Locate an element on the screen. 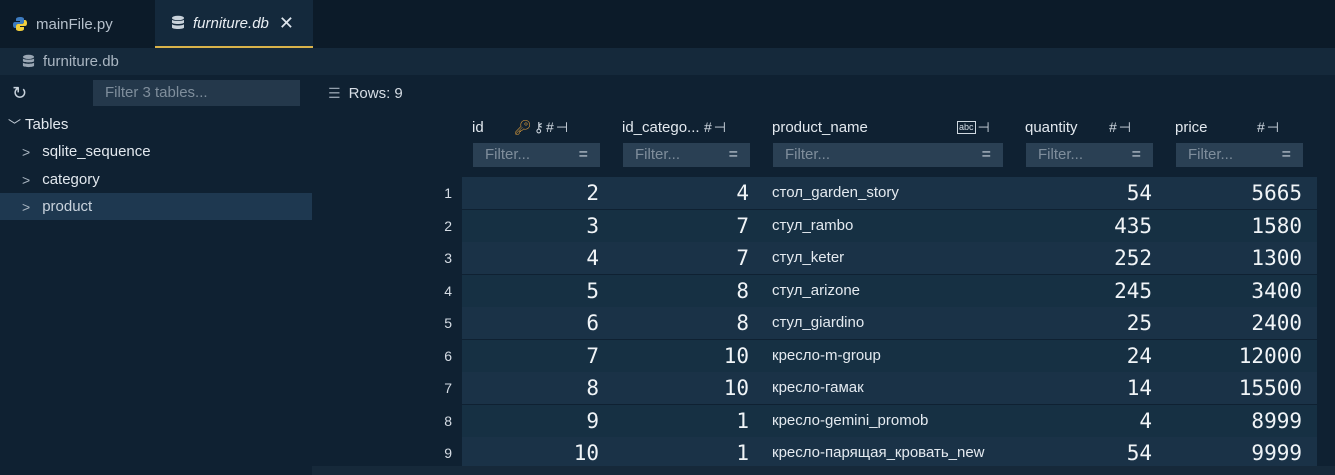  cell-quantity: 245 is located at coordinates (1083, 291).